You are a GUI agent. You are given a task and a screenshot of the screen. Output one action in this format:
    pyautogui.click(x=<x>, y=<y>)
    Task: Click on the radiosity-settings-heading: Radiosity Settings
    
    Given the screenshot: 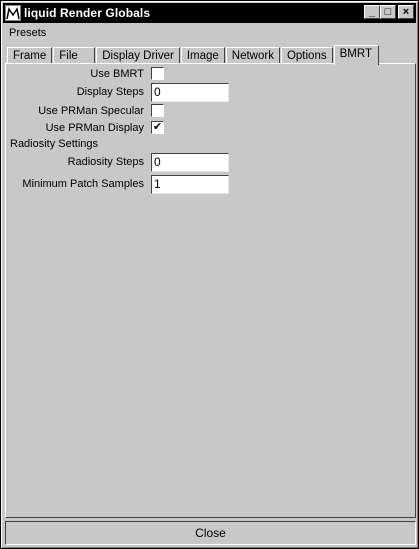 What is the action you would take?
    pyautogui.click(x=54, y=144)
    